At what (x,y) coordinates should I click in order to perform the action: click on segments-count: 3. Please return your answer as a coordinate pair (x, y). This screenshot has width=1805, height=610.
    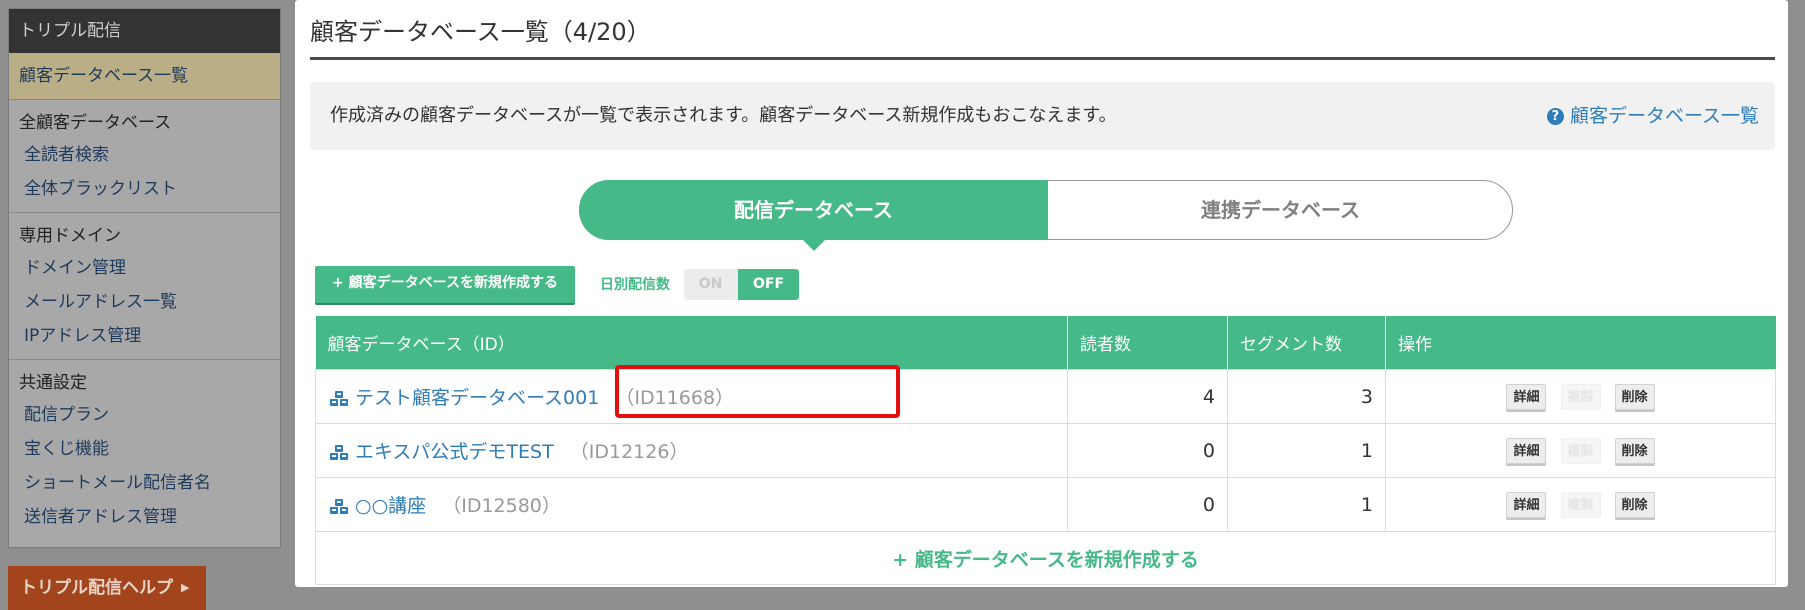
    Looking at the image, I should click on (1306, 396).